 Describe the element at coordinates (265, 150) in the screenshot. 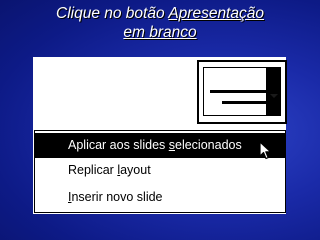

I see `mouse-pointer-icon` at that location.